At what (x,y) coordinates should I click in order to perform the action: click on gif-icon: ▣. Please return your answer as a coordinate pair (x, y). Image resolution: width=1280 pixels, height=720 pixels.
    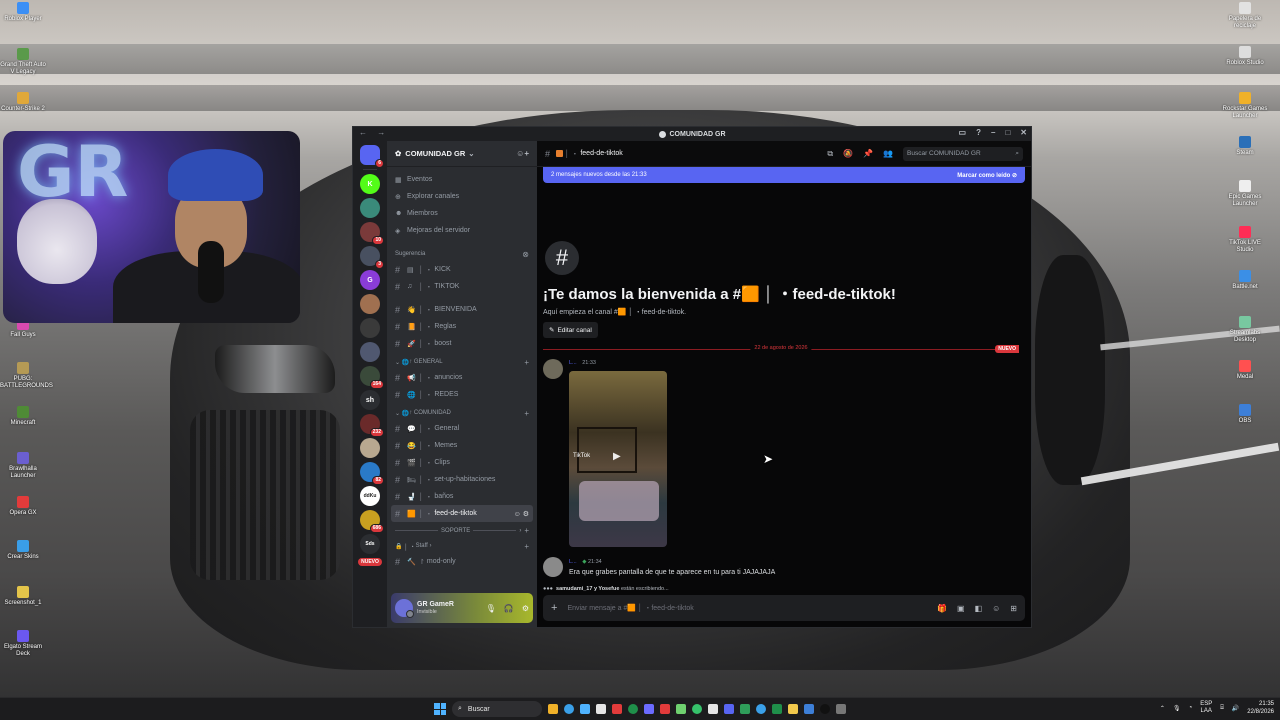
    Looking at the image, I should click on (961, 608).